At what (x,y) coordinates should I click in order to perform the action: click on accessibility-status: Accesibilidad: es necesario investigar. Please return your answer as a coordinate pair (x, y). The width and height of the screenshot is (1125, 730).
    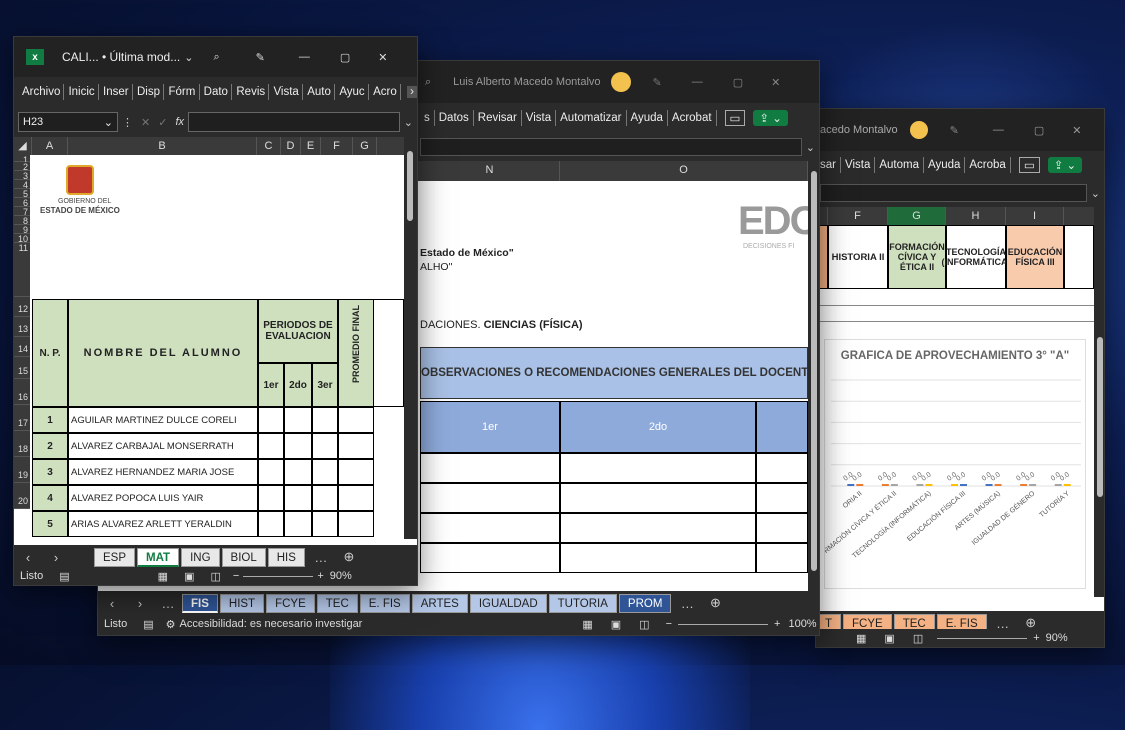
    Looking at the image, I should click on (271, 624).